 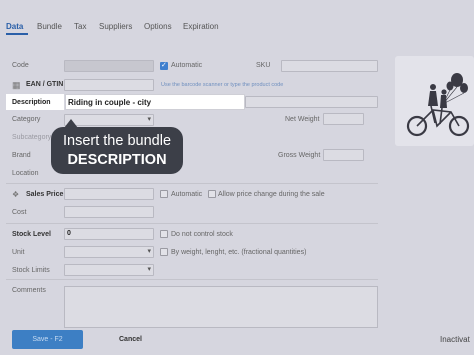 What do you see at coordinates (45, 194) in the screenshot?
I see `sales-price-label: Sales Price` at bounding box center [45, 194].